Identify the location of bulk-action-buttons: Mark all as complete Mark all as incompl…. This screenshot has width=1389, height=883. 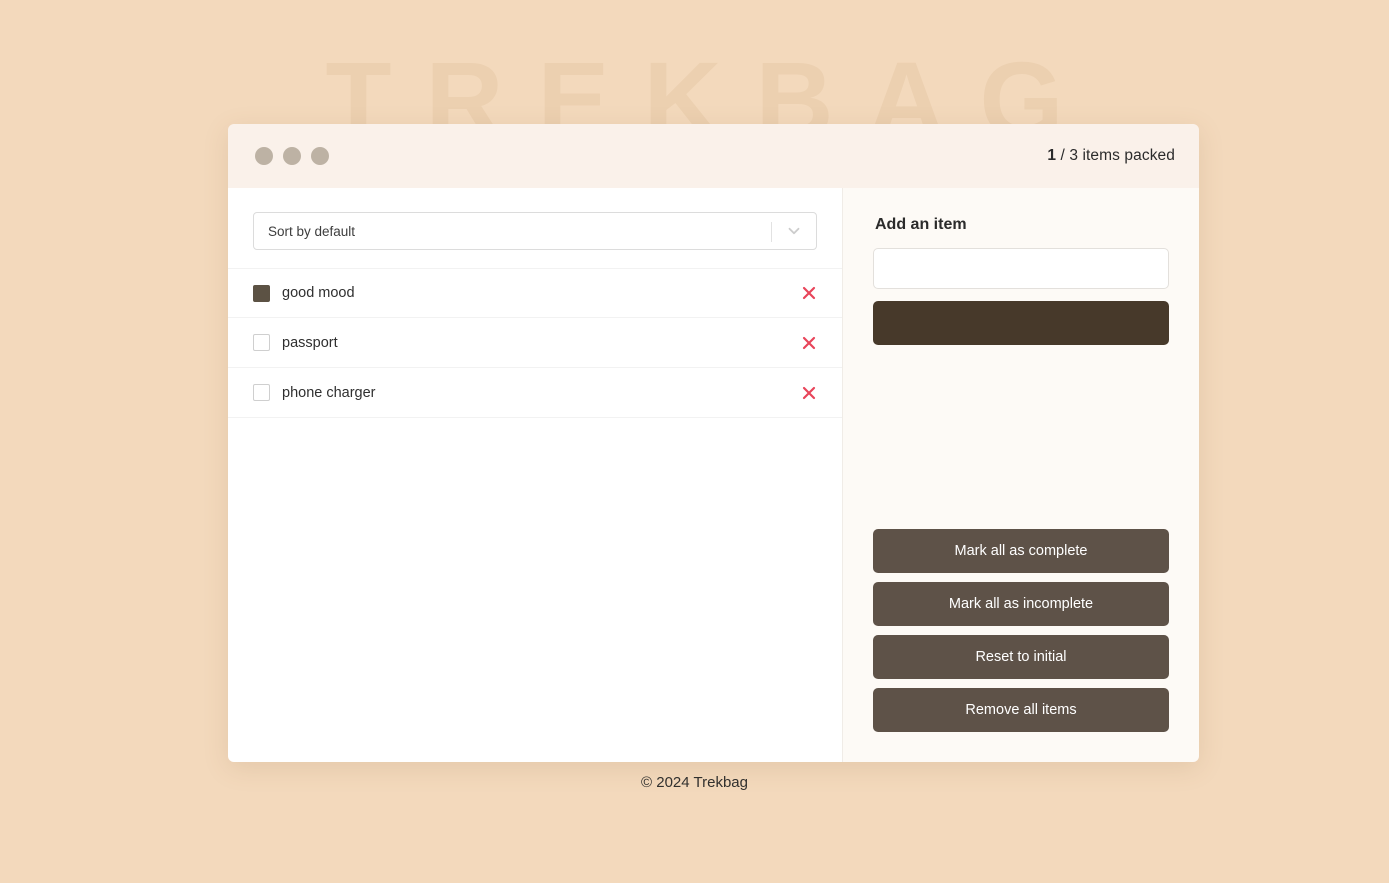
(1021, 630).